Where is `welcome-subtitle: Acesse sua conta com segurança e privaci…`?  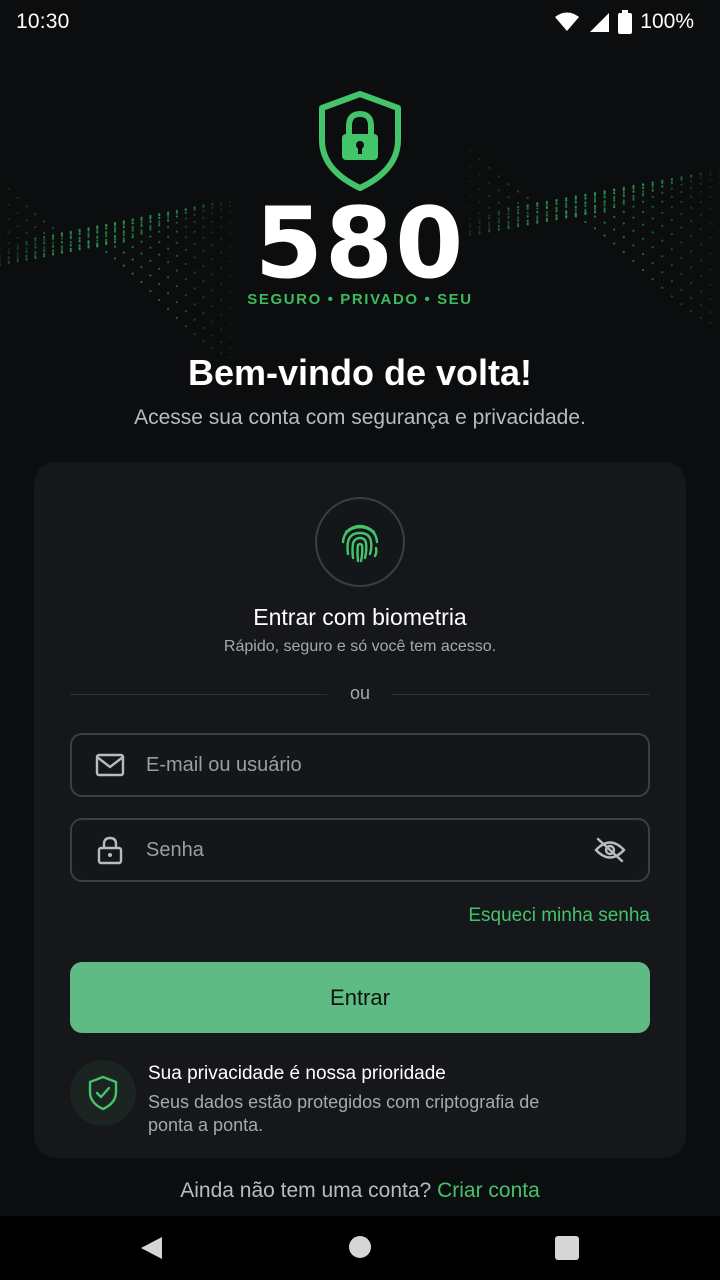 welcome-subtitle: Acesse sua conta com segurança e privaci… is located at coordinates (360, 417).